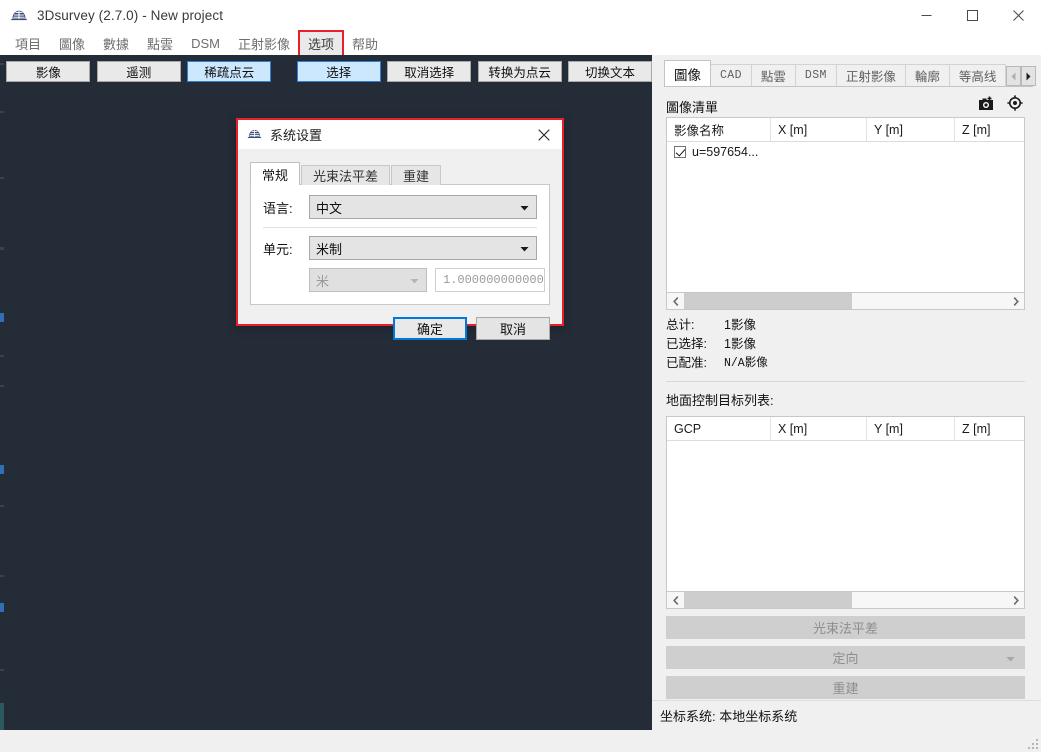  Describe the element at coordinates (278, 249) in the screenshot. I see `unit-label: 单元:` at that location.